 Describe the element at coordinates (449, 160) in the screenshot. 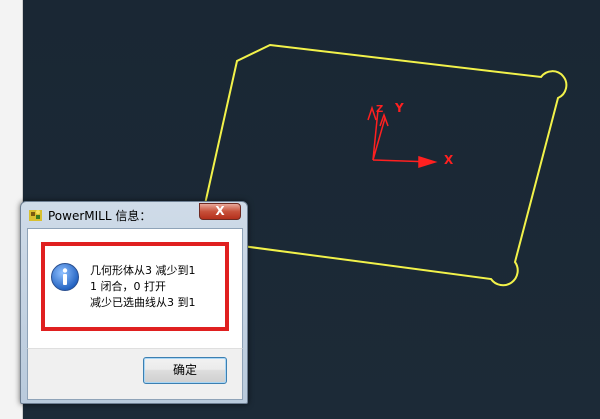

I see `x-axis-label: X` at that location.